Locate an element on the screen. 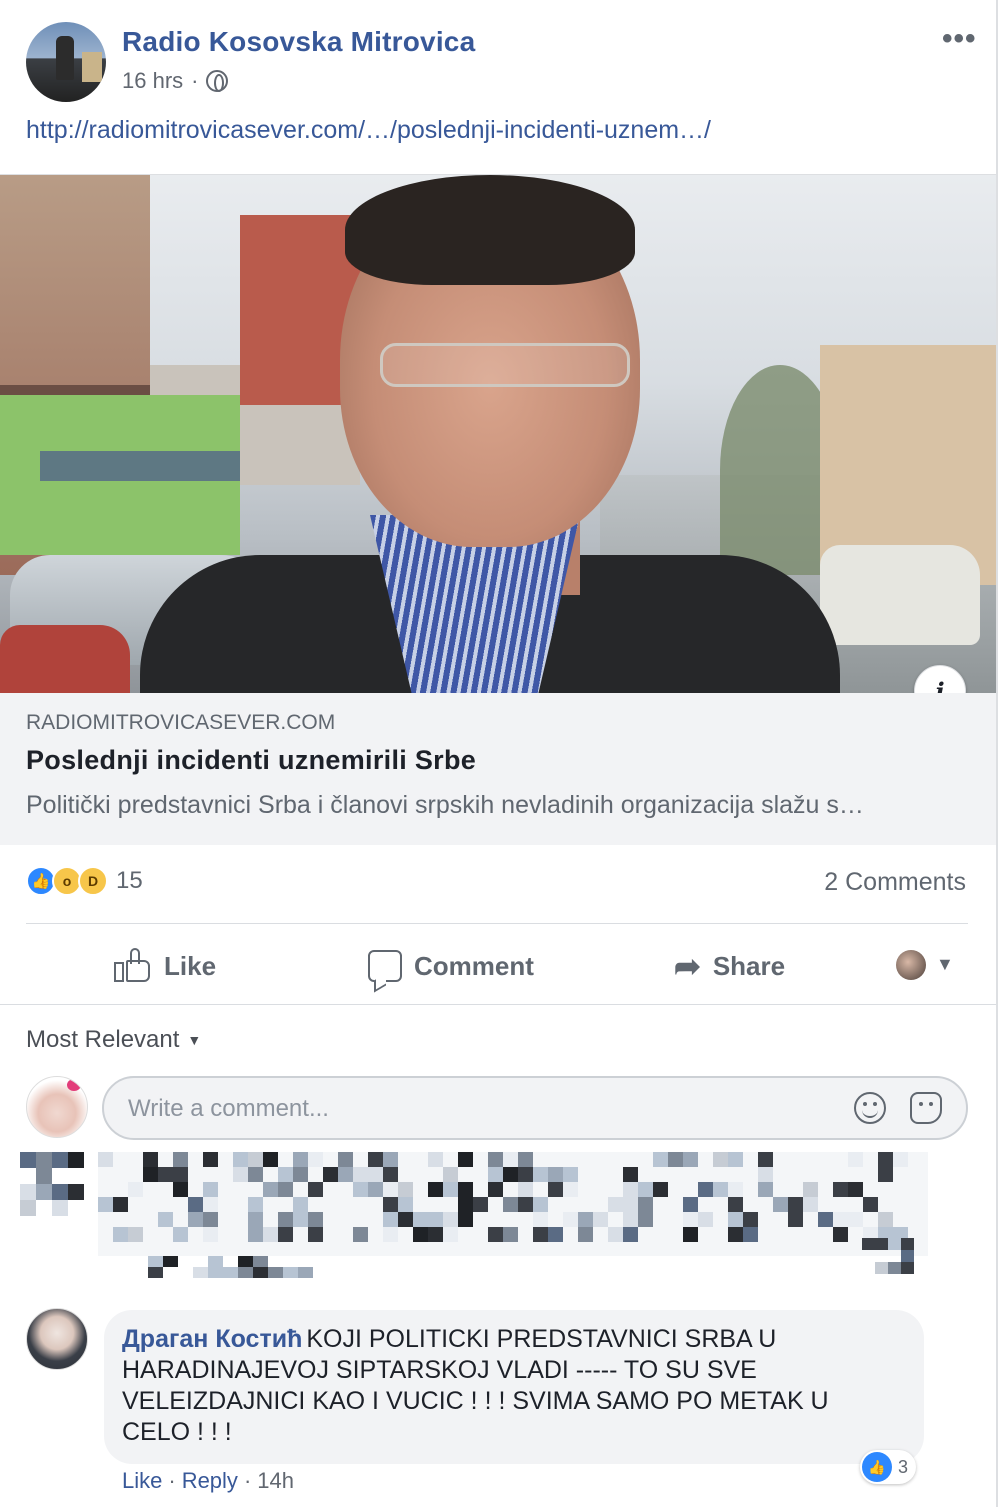  comment-input is located at coordinates (478, 1109).